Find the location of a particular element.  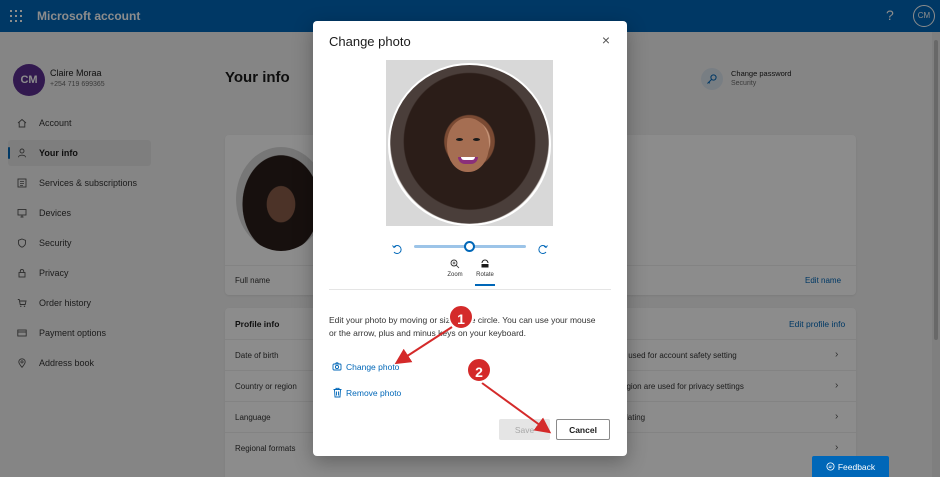

photo-crop-area is located at coordinates (469, 143).